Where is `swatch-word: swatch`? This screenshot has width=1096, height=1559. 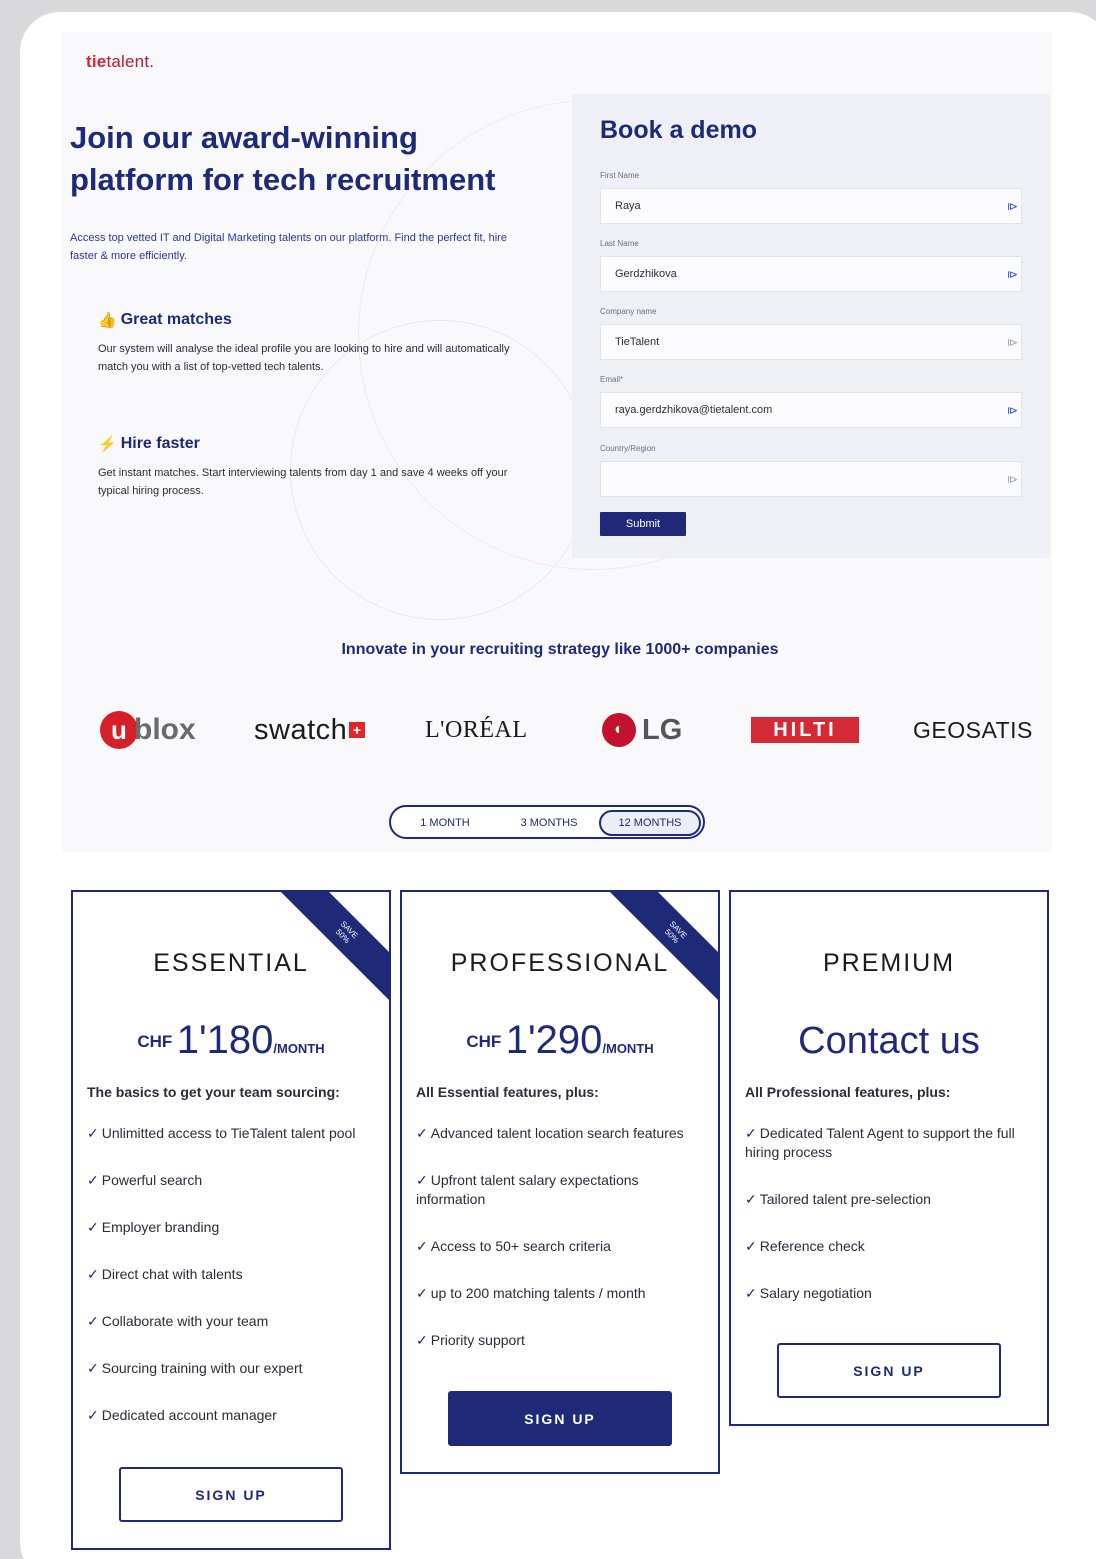 swatch-word: swatch is located at coordinates (301, 729).